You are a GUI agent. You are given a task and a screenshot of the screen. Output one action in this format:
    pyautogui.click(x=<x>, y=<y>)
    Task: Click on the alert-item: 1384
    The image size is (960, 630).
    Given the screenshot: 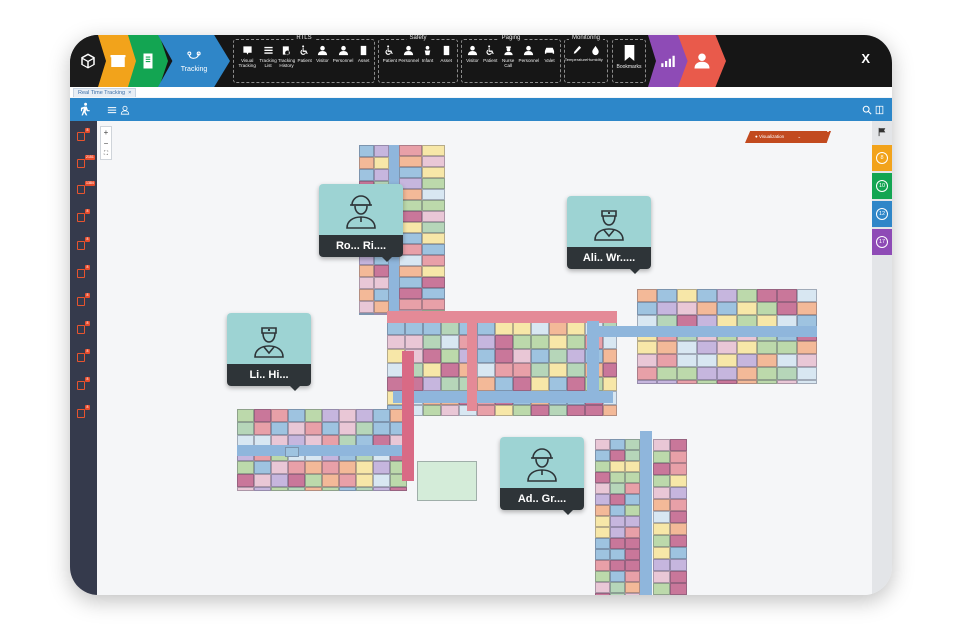 What is the action you would take?
    pyautogui.click(x=86, y=188)
    